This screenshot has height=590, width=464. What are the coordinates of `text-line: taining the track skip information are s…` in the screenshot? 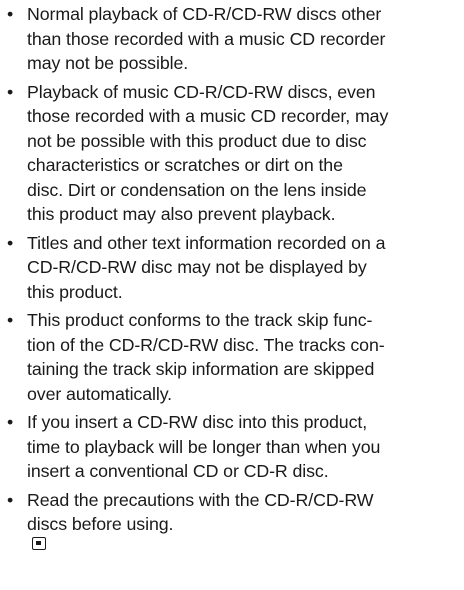 It's located at (201, 369).